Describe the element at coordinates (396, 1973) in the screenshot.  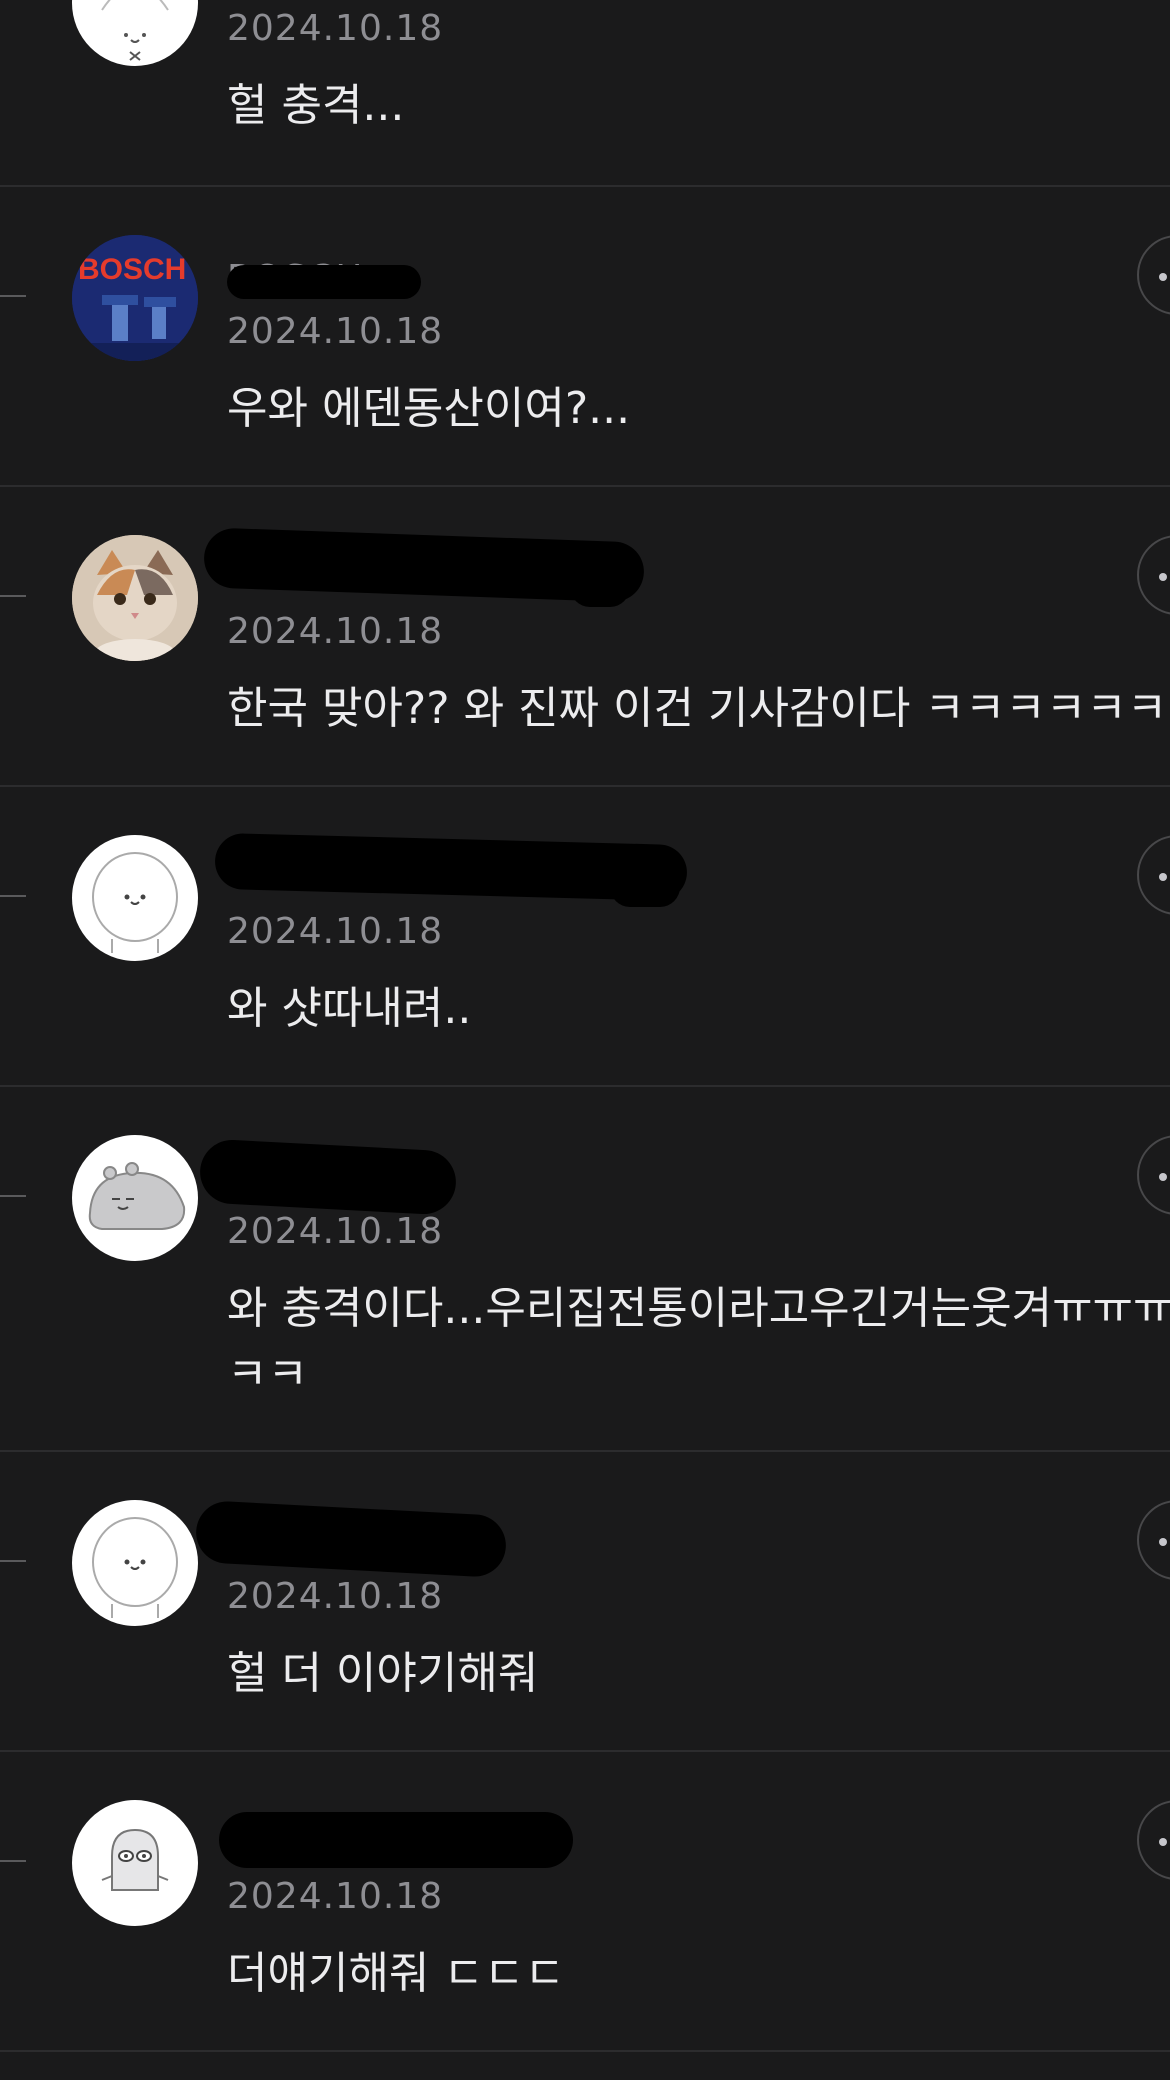
I see `comment-text: 더얘기해줘 ㄷㄷㄷ` at that location.